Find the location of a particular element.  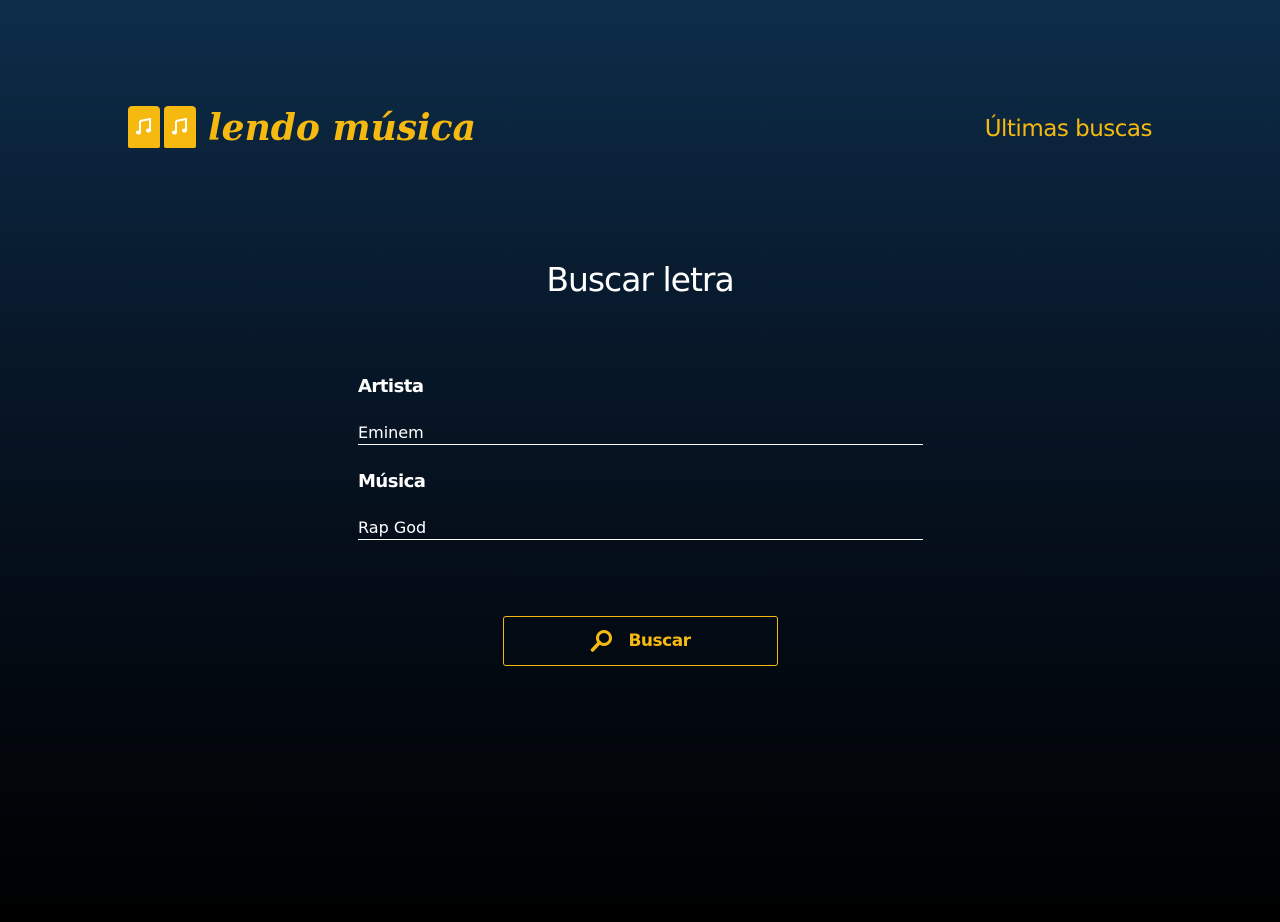

latest-searches-link: Últimas buscas is located at coordinates (1069, 129).